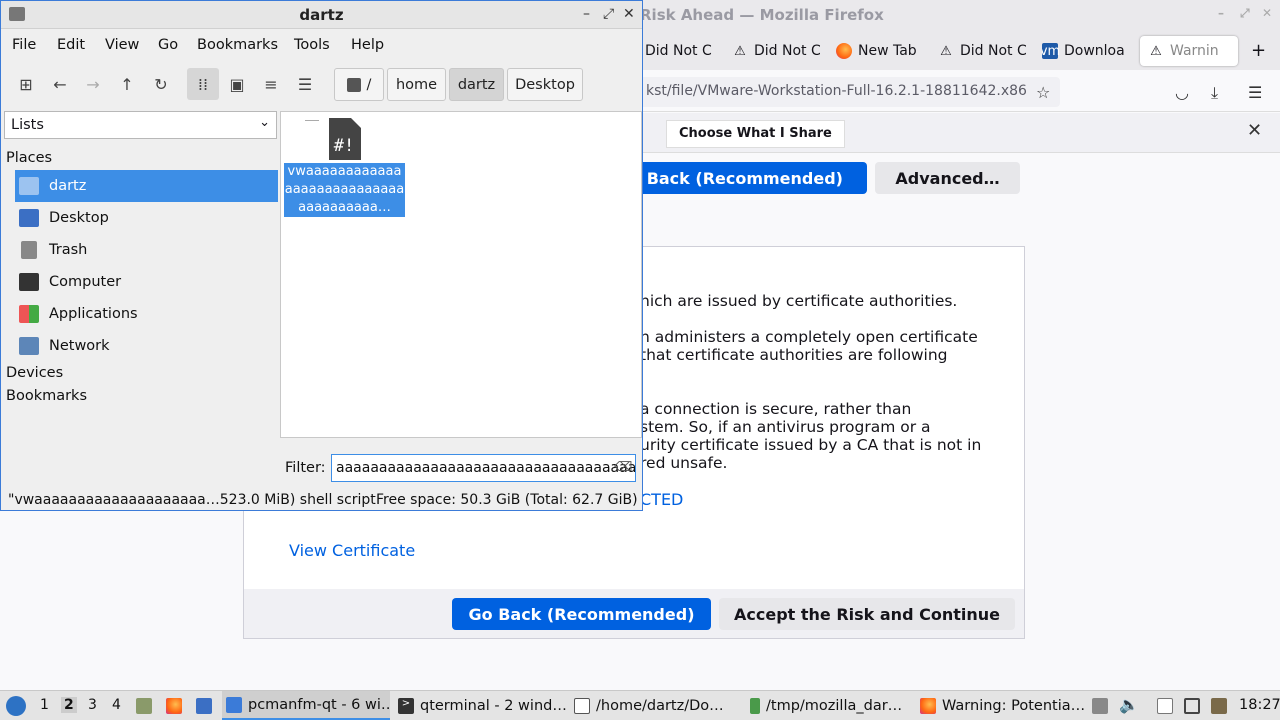 This screenshot has height=720, width=1280. I want to click on tab-new-tab: New Tab, so click(881, 51).